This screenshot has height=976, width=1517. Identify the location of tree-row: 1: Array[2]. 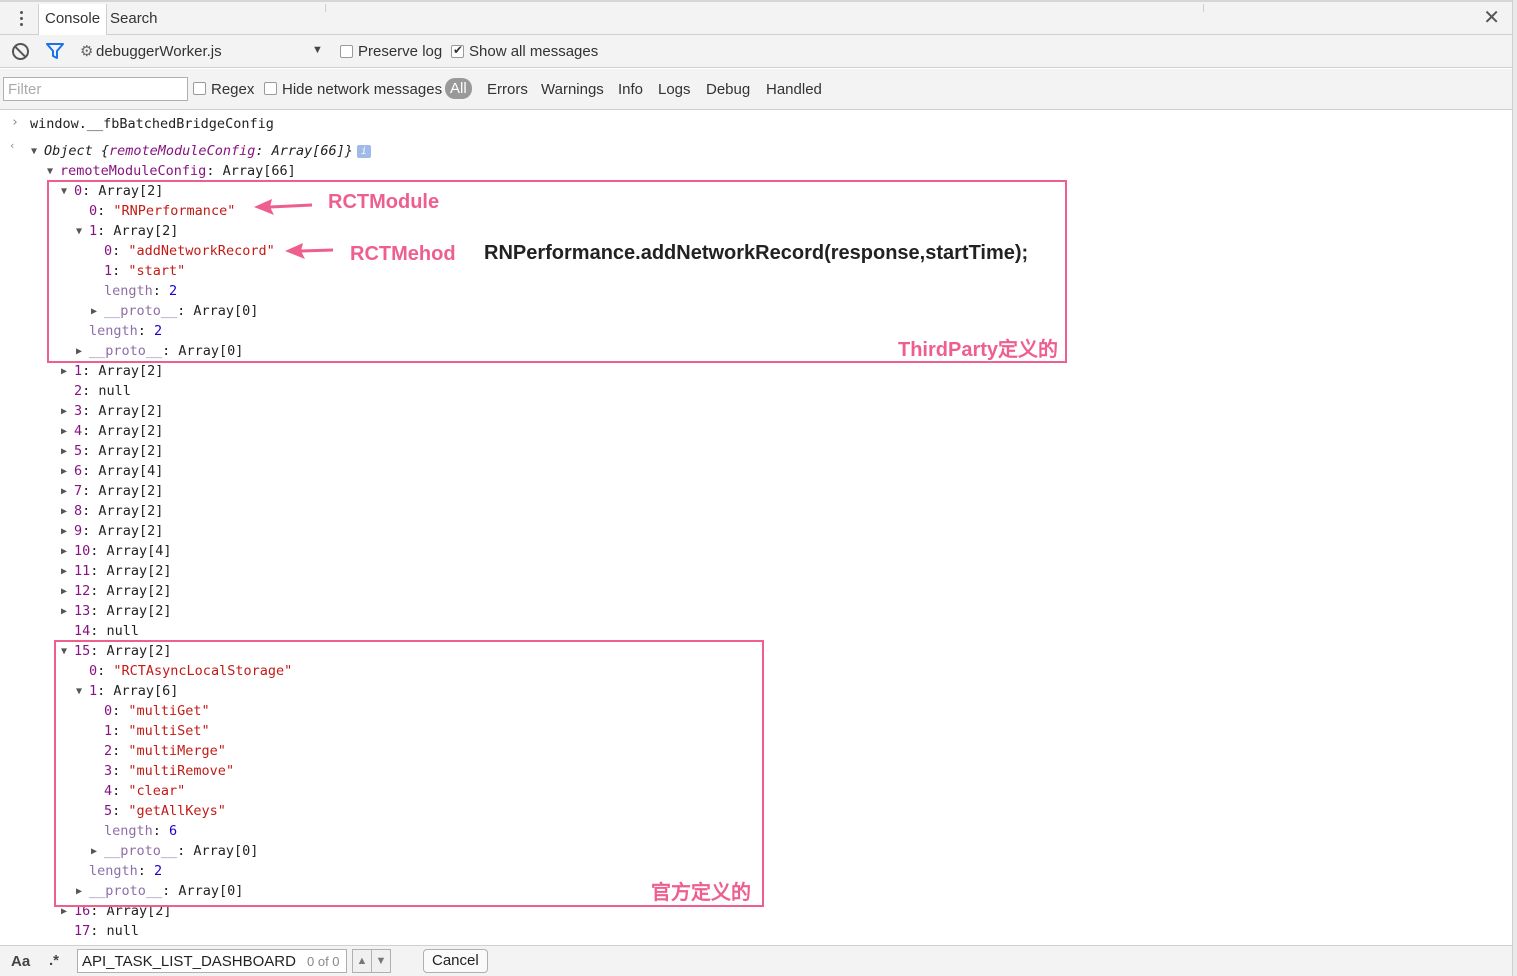
(118, 371).